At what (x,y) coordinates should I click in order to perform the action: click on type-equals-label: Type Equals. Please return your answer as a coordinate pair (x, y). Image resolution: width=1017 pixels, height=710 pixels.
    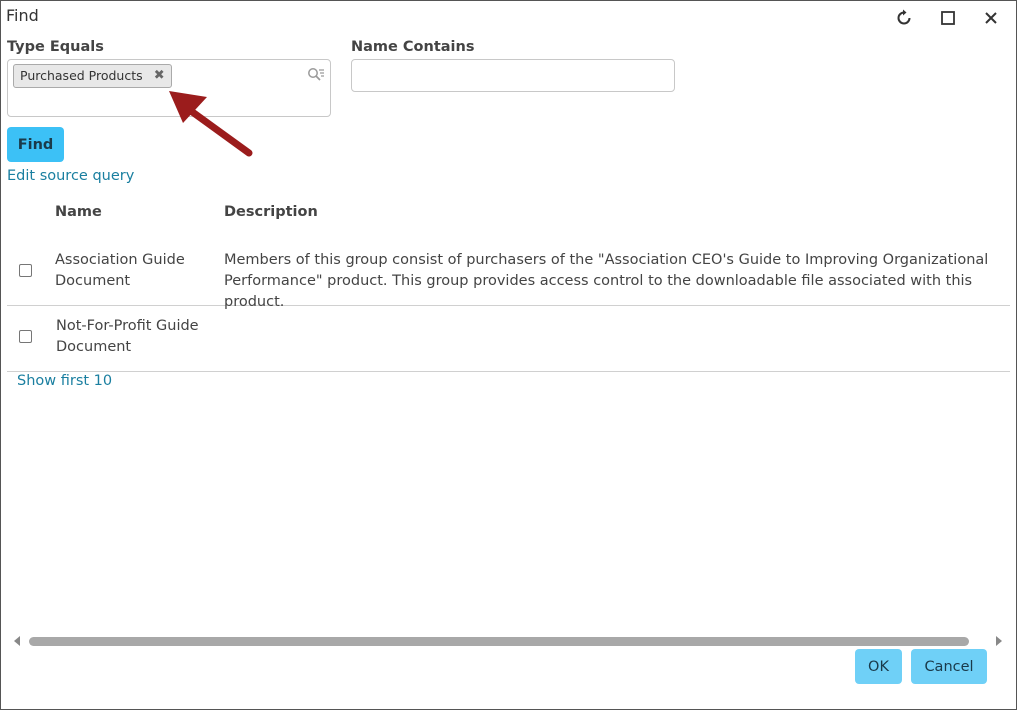
    Looking at the image, I should click on (55, 47).